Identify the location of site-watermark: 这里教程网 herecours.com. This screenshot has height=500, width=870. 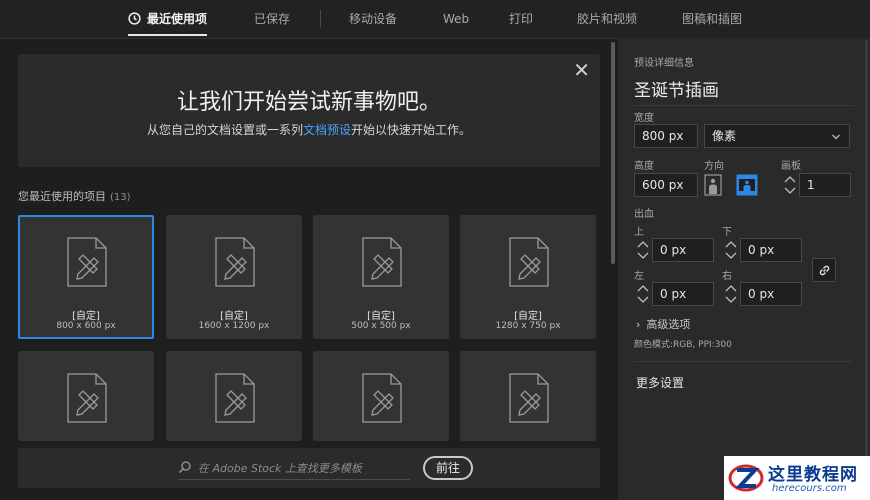
(797, 478).